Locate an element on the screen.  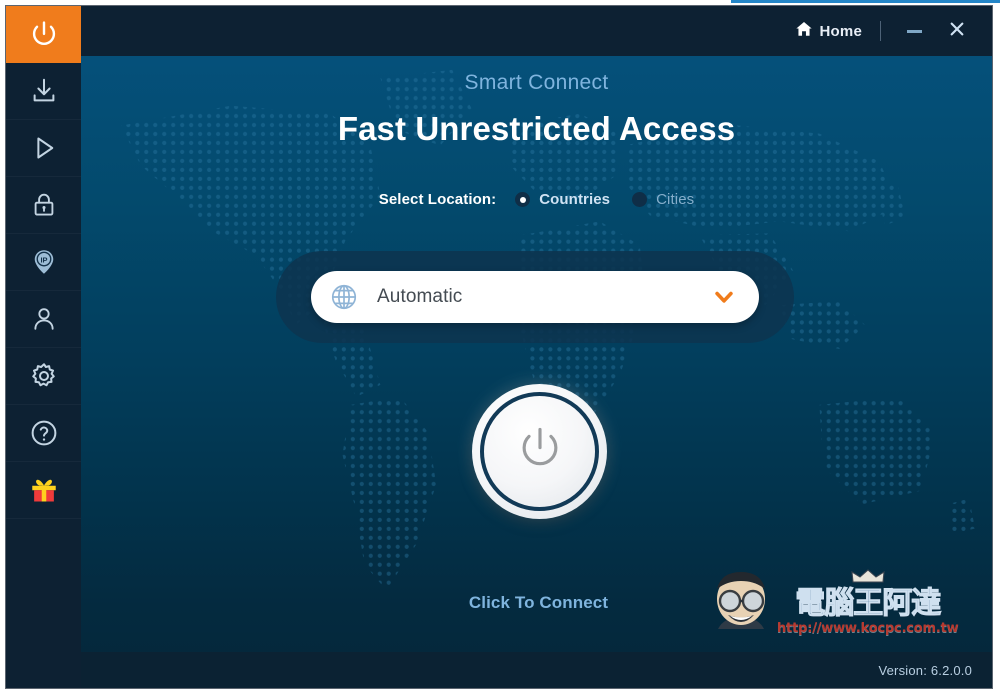
sidebar-item-account is located at coordinates (43, 319).